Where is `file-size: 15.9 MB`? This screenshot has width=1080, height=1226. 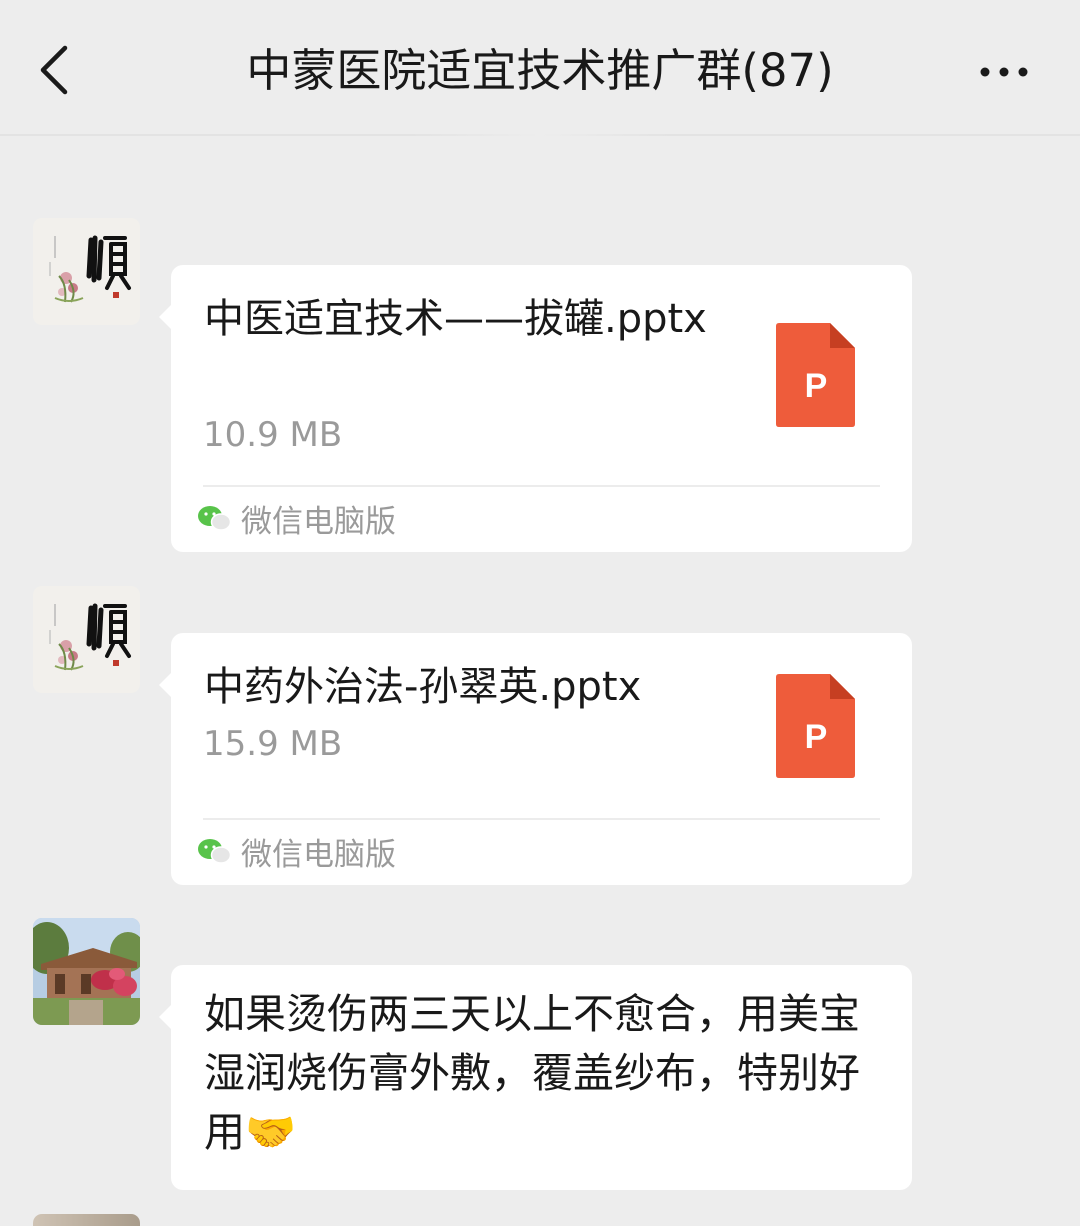 file-size: 15.9 MB is located at coordinates (273, 744).